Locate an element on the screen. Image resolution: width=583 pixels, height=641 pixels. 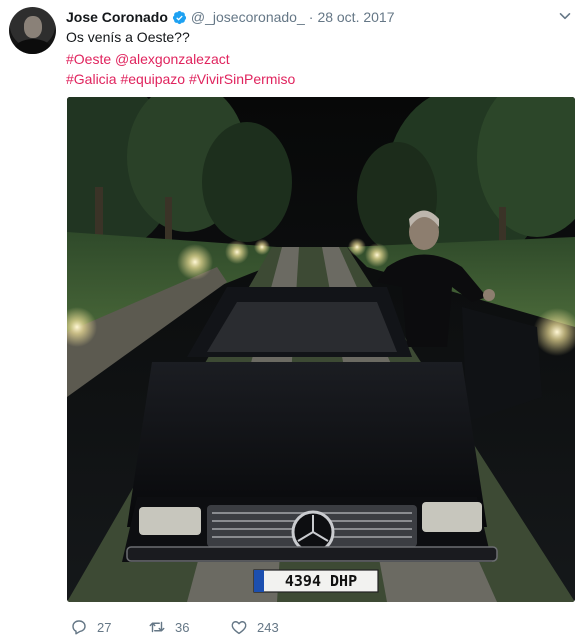
like-button: 243 is located at coordinates (254, 627).